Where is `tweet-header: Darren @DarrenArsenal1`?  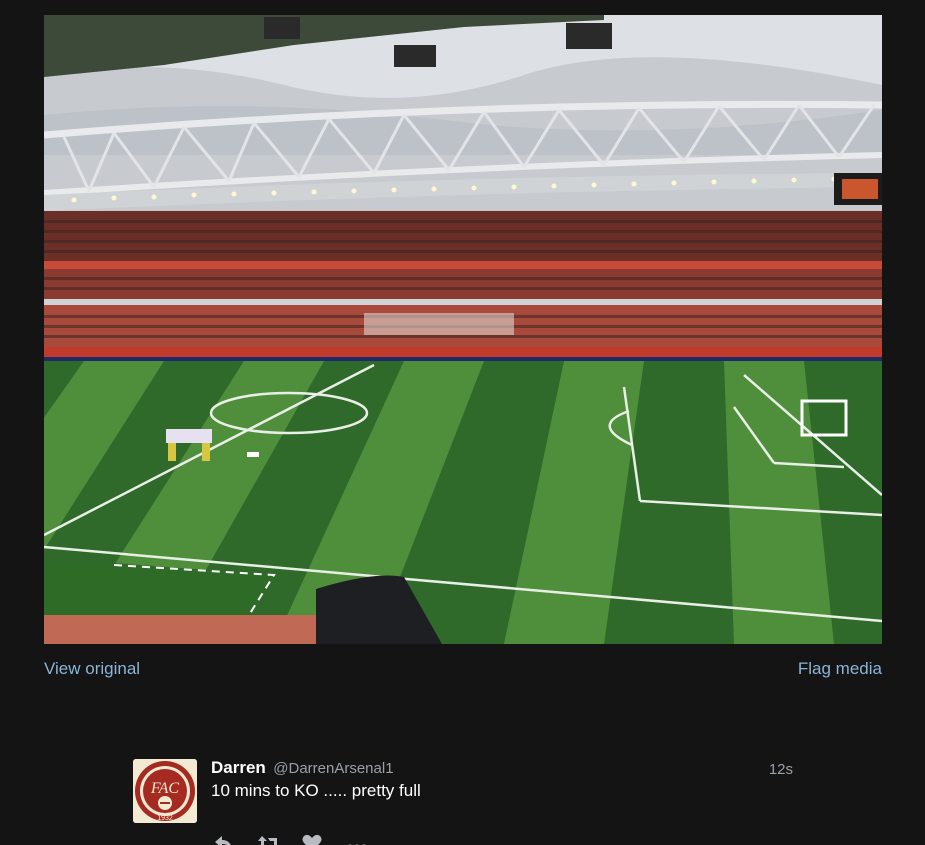 tweet-header: Darren @DarrenArsenal1 is located at coordinates (302, 768).